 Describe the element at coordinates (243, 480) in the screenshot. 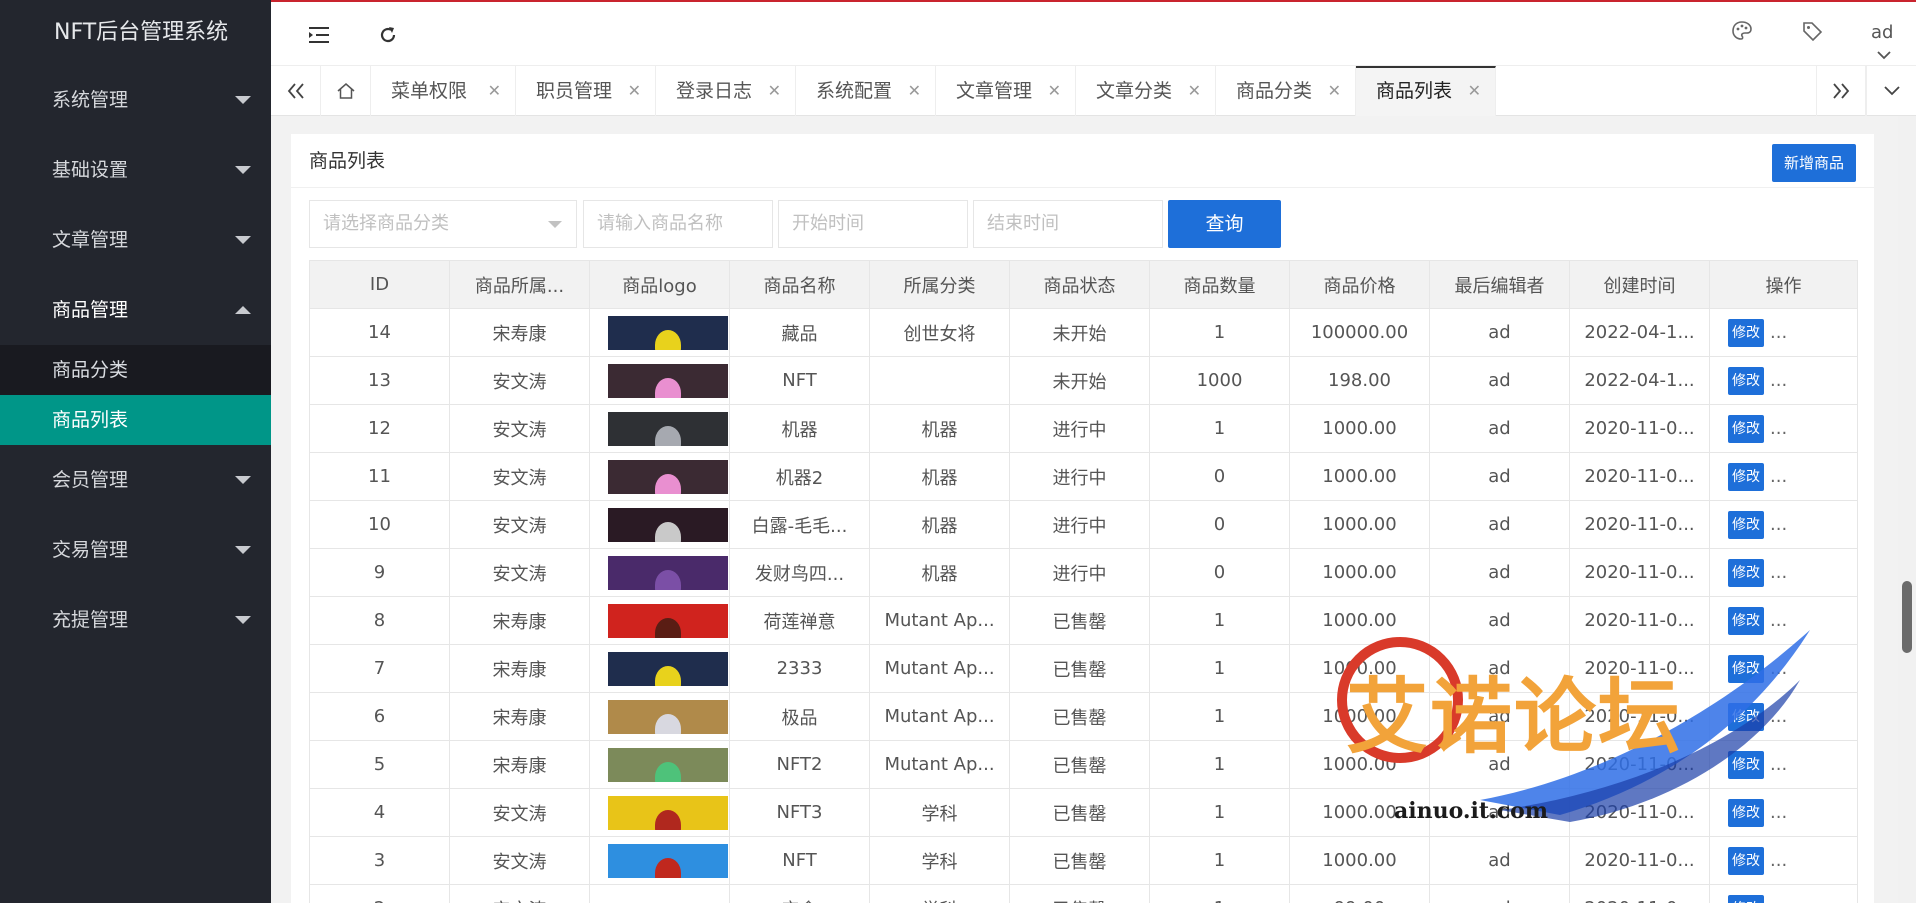

I see `caret-down-icon` at that location.